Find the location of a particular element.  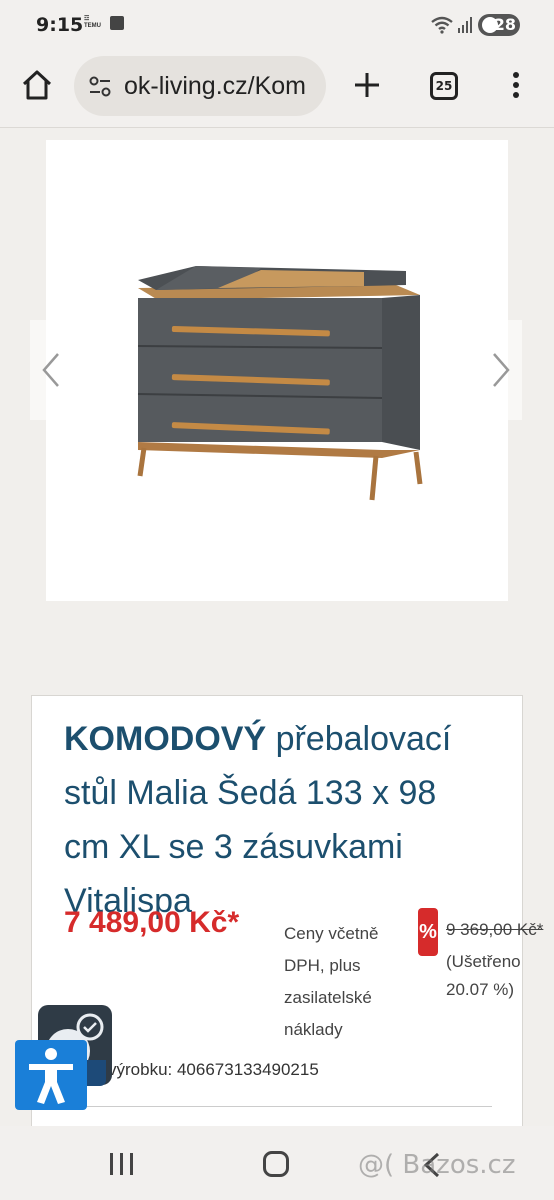

status-bar: 9:15 ☲ TEMU 28 is located at coordinates (277, 25).